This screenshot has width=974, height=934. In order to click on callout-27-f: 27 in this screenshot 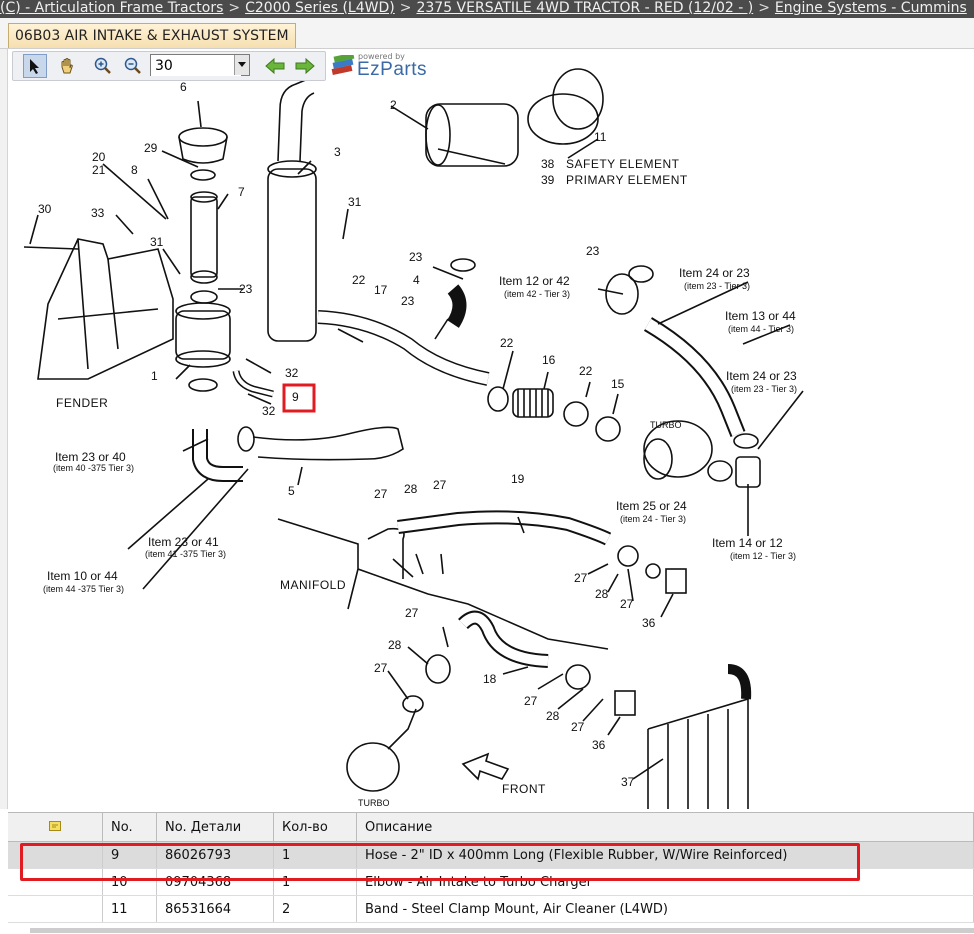, I will do `click(381, 668)`.